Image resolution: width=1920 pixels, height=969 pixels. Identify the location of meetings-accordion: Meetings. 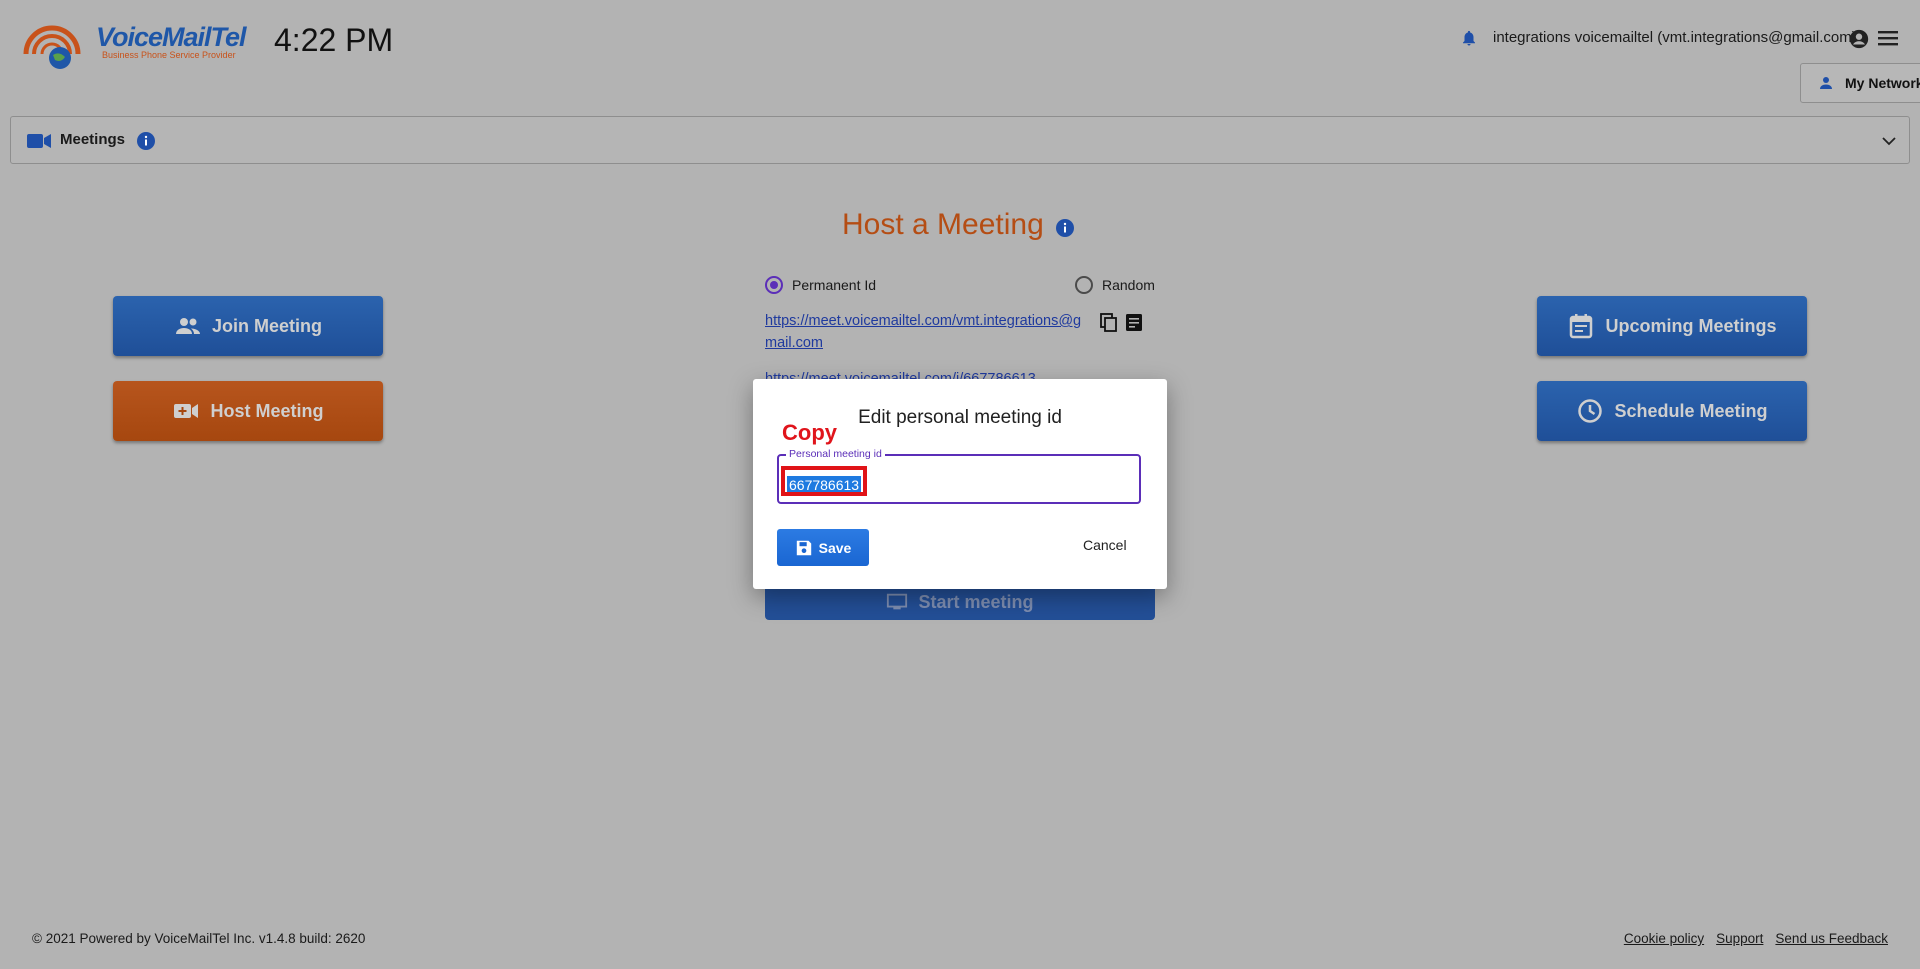
(960, 140).